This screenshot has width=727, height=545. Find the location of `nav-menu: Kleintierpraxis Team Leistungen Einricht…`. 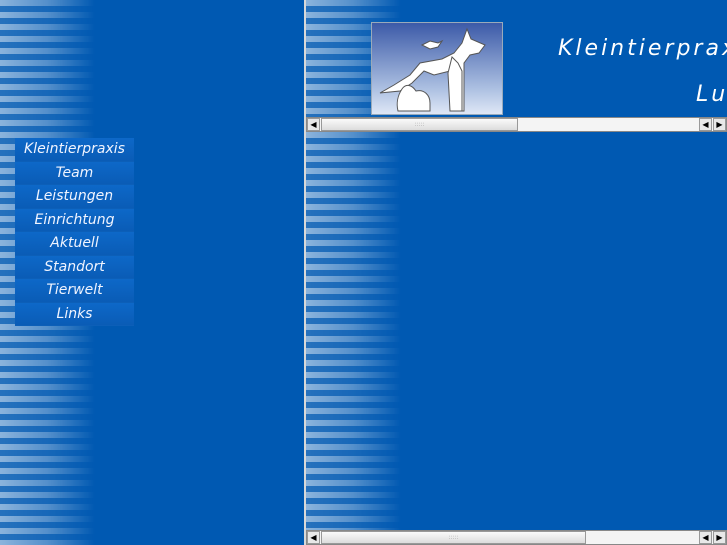

nav-menu: Kleintierpraxis Team Leistungen Einricht… is located at coordinates (74, 232).